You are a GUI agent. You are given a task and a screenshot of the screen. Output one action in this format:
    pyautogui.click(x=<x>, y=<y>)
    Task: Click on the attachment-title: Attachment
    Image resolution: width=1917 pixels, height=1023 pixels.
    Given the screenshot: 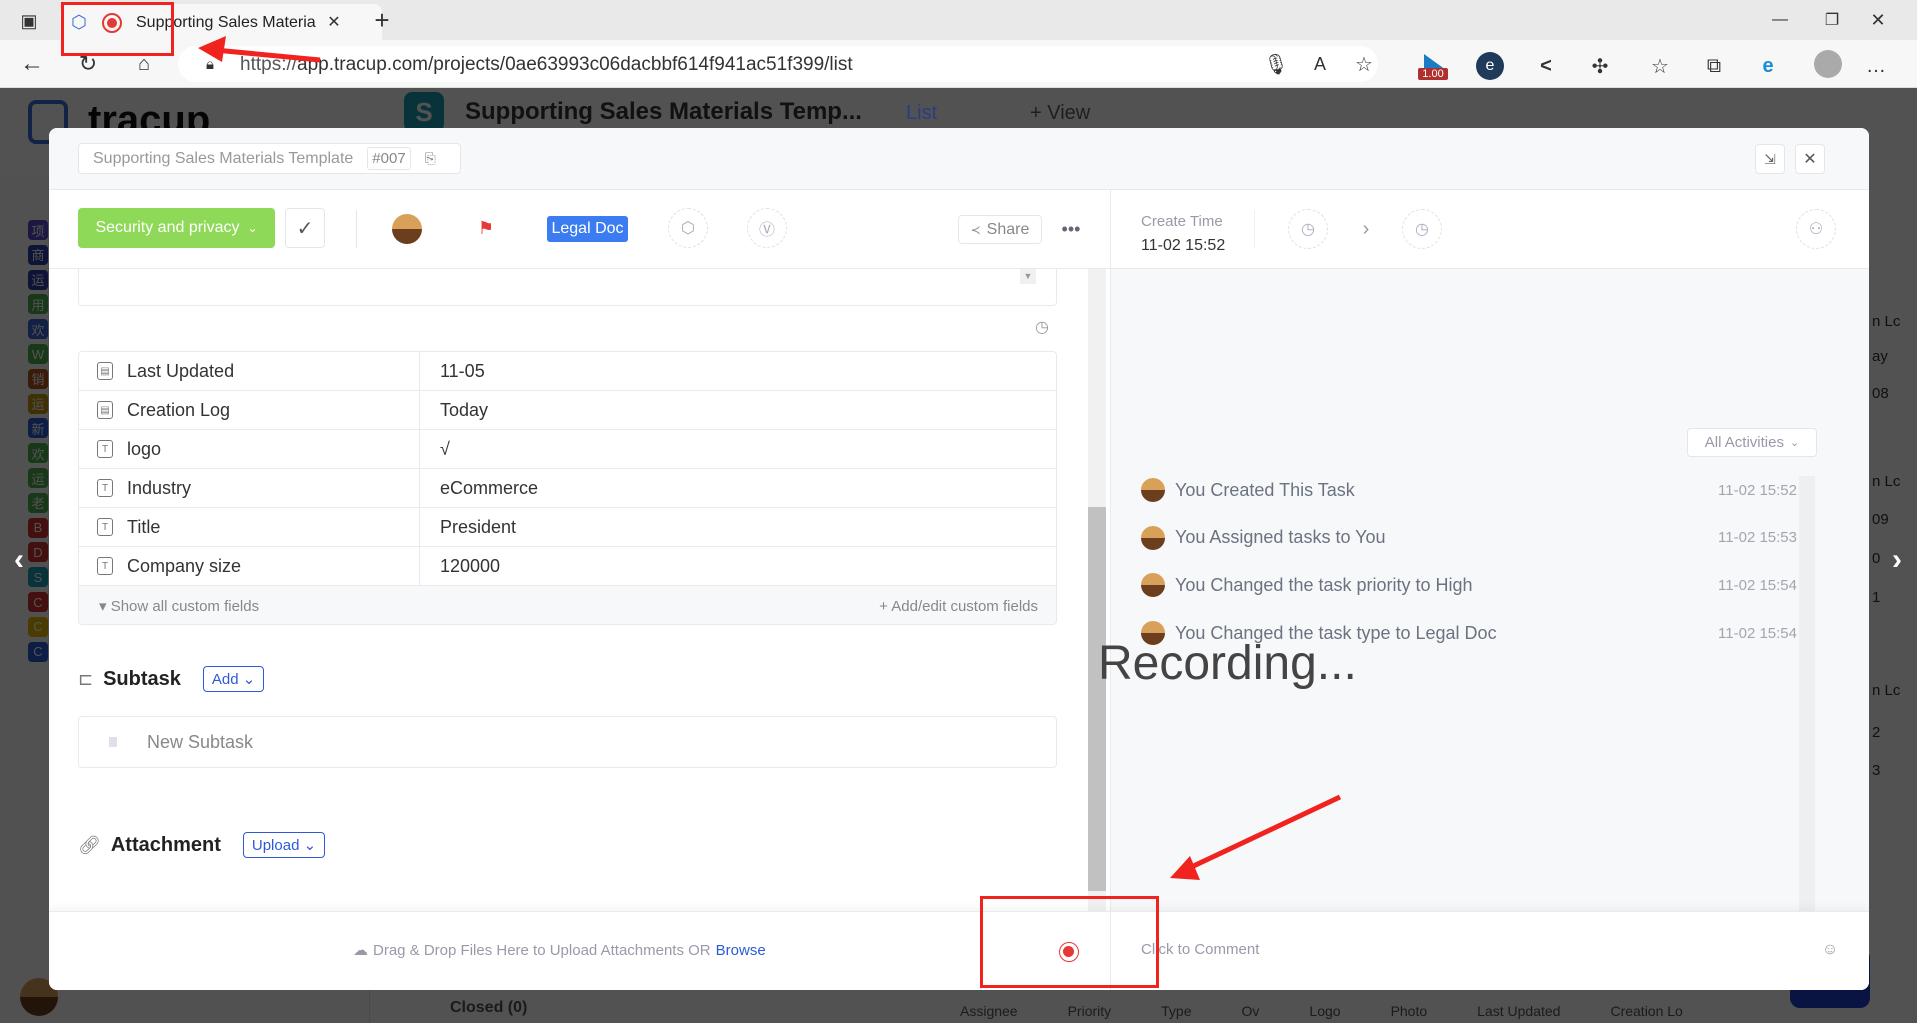 What is the action you would take?
    pyautogui.click(x=165, y=844)
    